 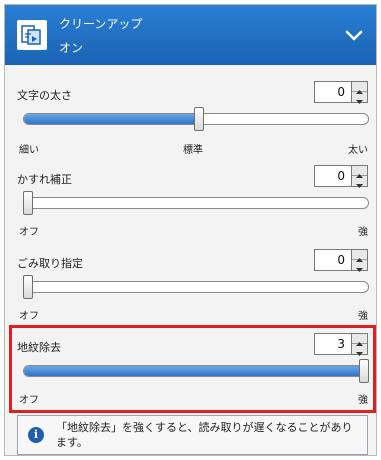 I want to click on dust-removal-stepper: 0, so click(x=341, y=260).